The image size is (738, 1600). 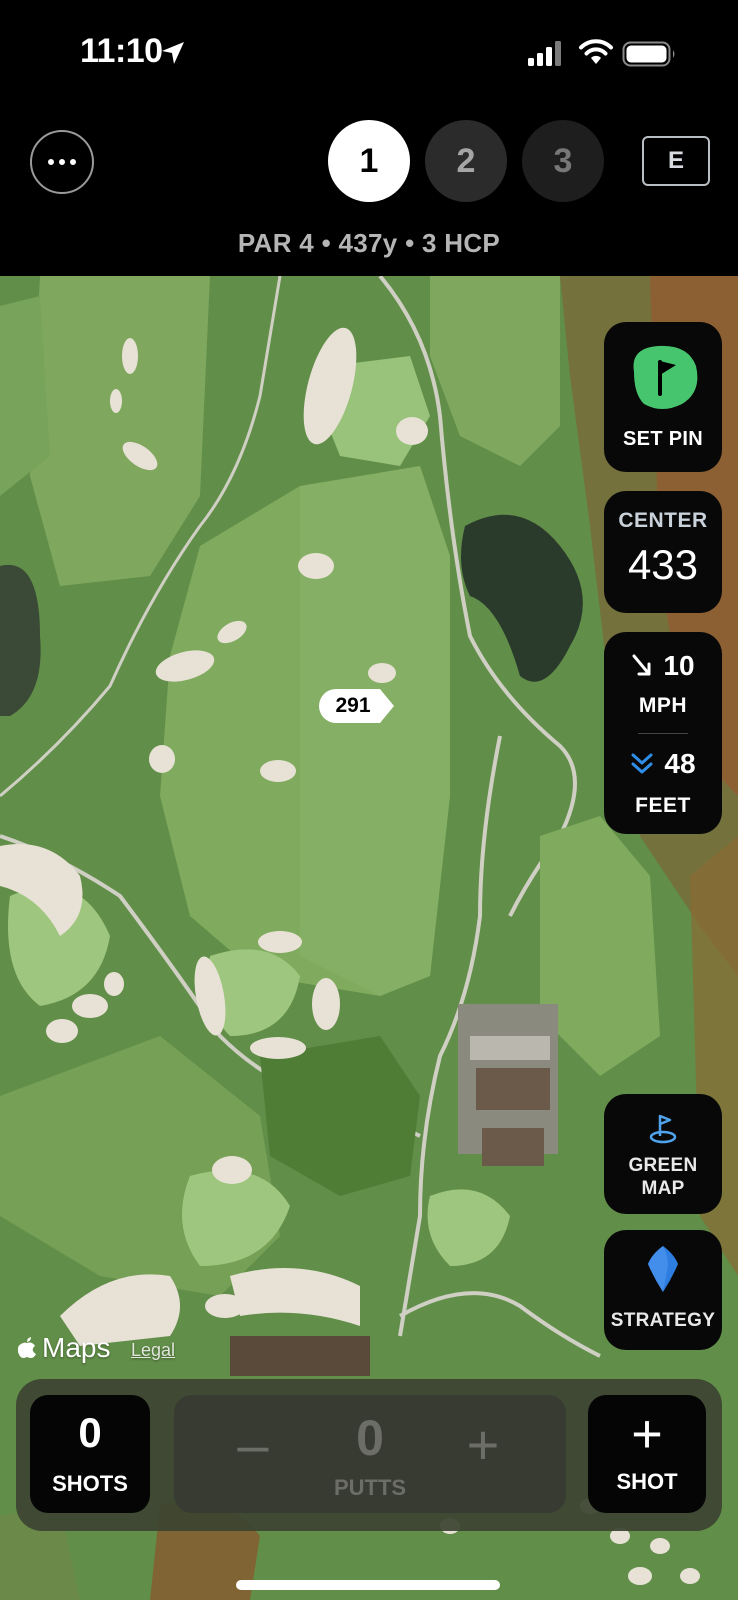 I want to click on putts-label: PUTTS, so click(x=370, y=1487).